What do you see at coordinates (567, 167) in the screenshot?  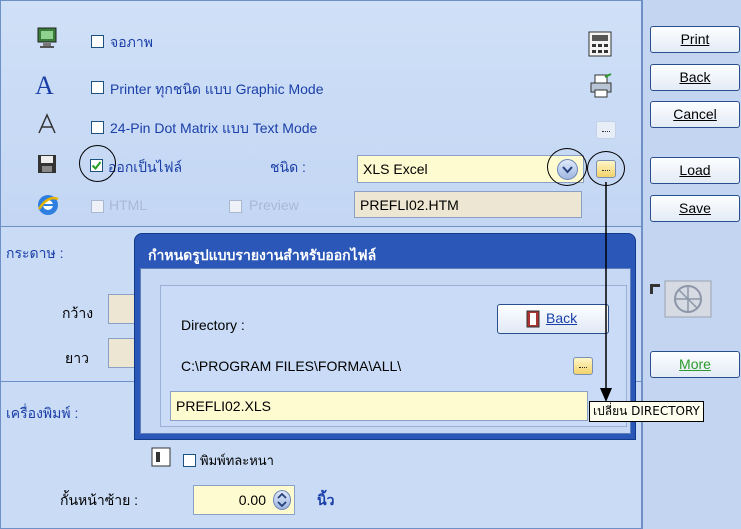 I see `annotation-circle-dropdown` at bounding box center [567, 167].